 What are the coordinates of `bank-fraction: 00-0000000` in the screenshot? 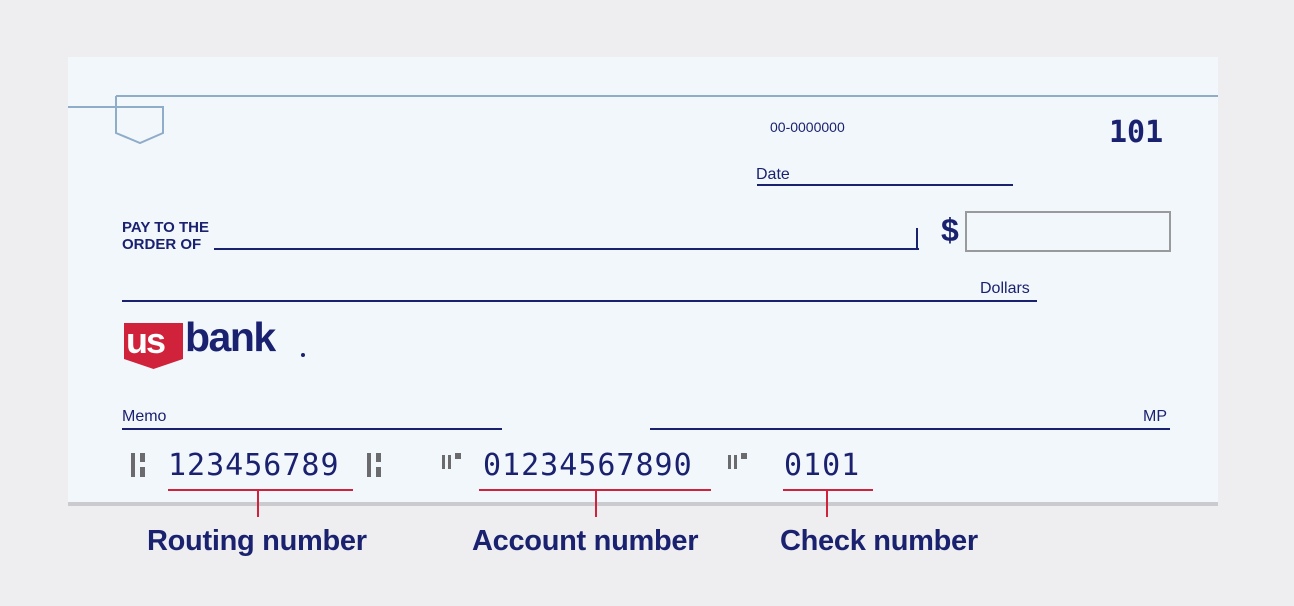 It's located at (807, 127).